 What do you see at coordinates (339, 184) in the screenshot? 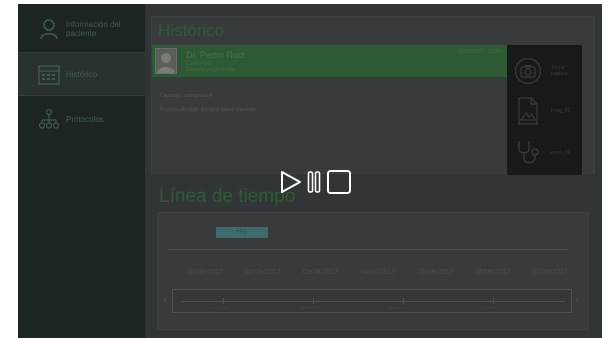
I see `stop-icon` at bounding box center [339, 184].